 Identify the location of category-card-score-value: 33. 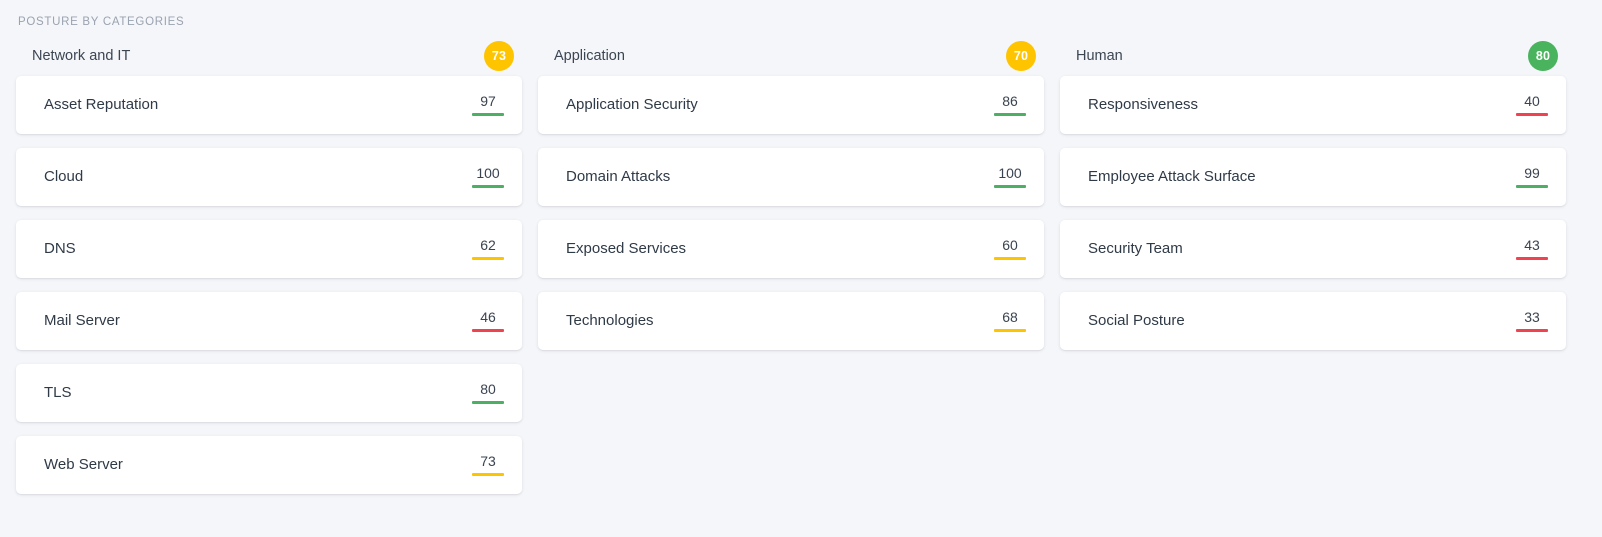
(1532, 316).